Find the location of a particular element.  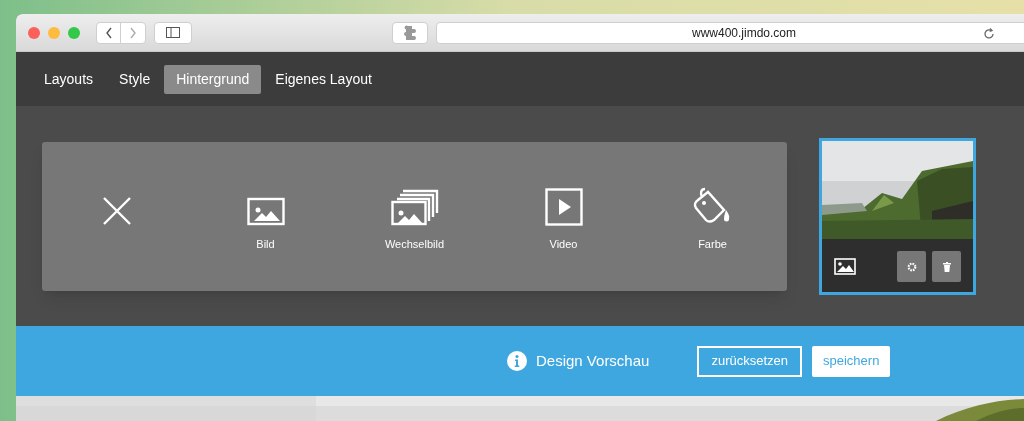

settings-button is located at coordinates (911, 266).